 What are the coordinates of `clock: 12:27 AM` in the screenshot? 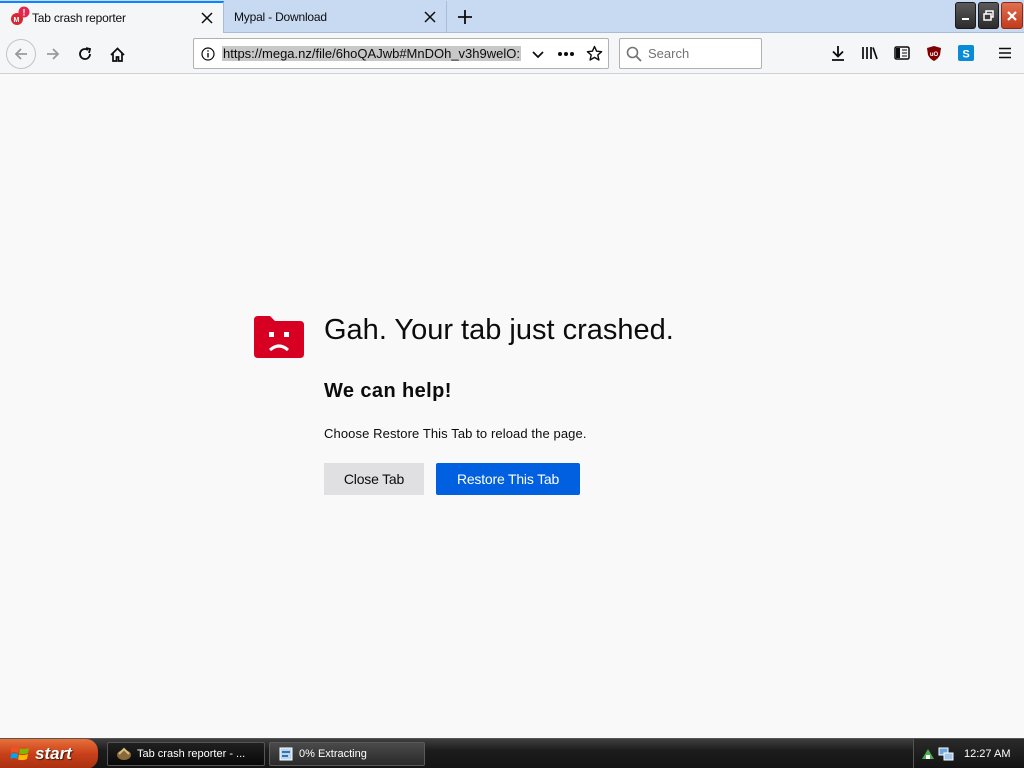 It's located at (987, 754).